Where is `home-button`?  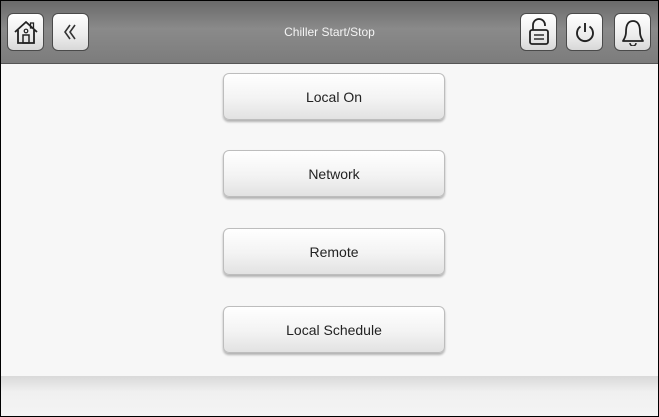 home-button is located at coordinates (25, 32).